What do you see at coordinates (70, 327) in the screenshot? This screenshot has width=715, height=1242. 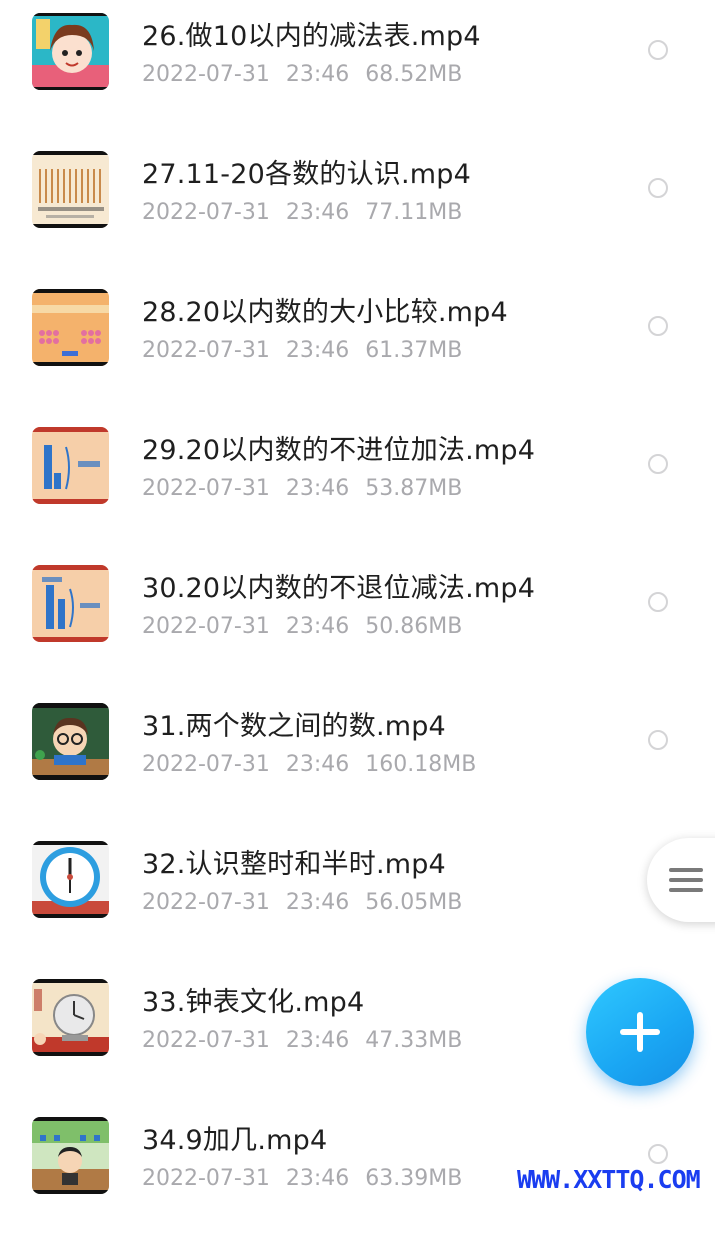 I see `number-line-thumbnail` at bounding box center [70, 327].